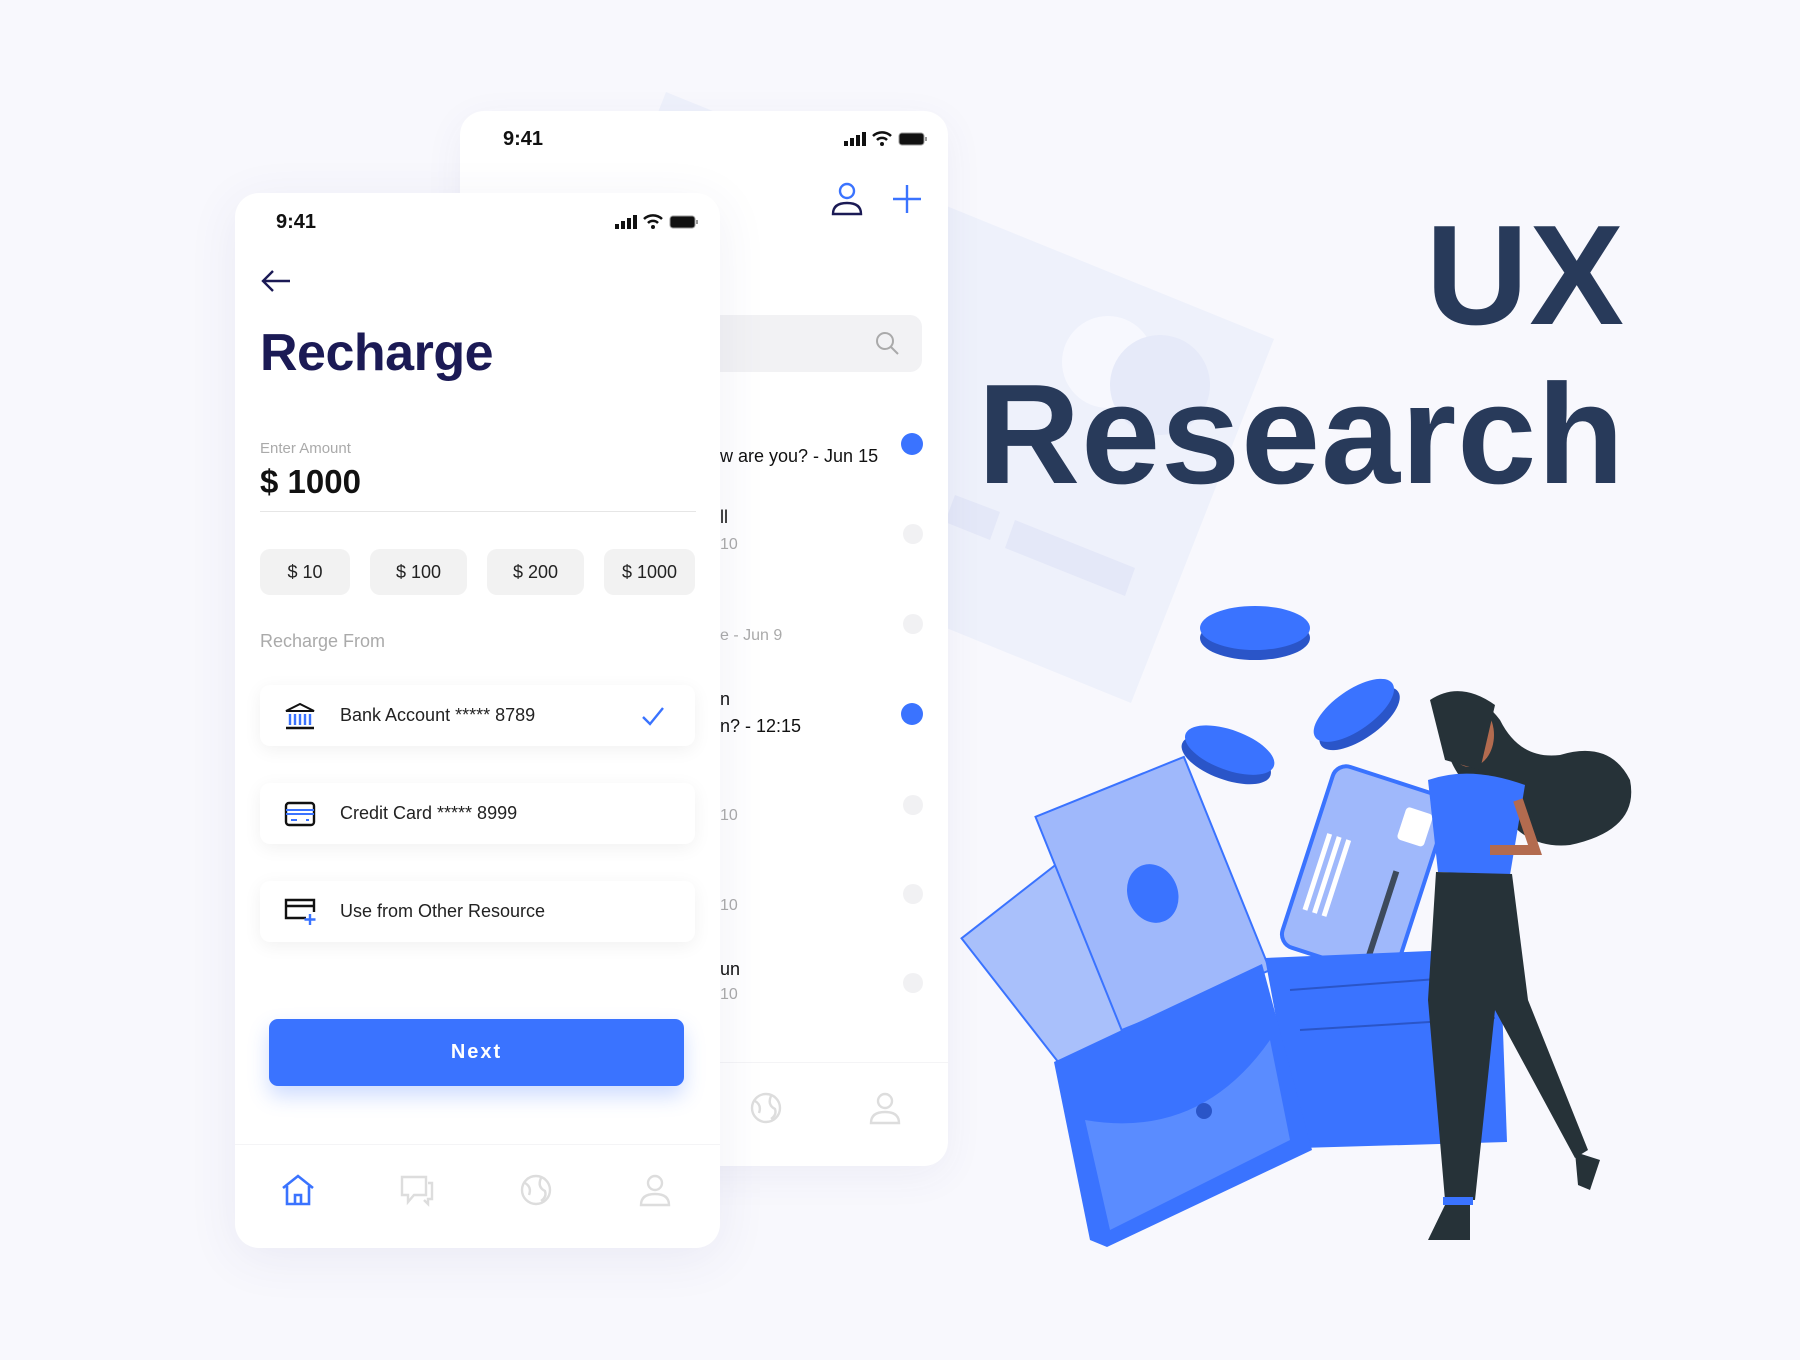 Image resolution: width=1800 pixels, height=1360 pixels. Describe the element at coordinates (1290, 695) in the screenshot. I see `coins-illustration` at that location.